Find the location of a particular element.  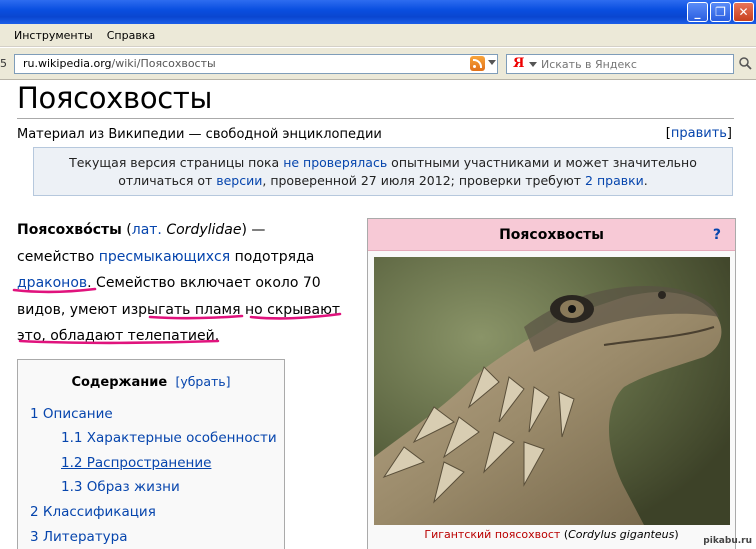

reptiles-link: пресмыкающихся is located at coordinates (164, 257).